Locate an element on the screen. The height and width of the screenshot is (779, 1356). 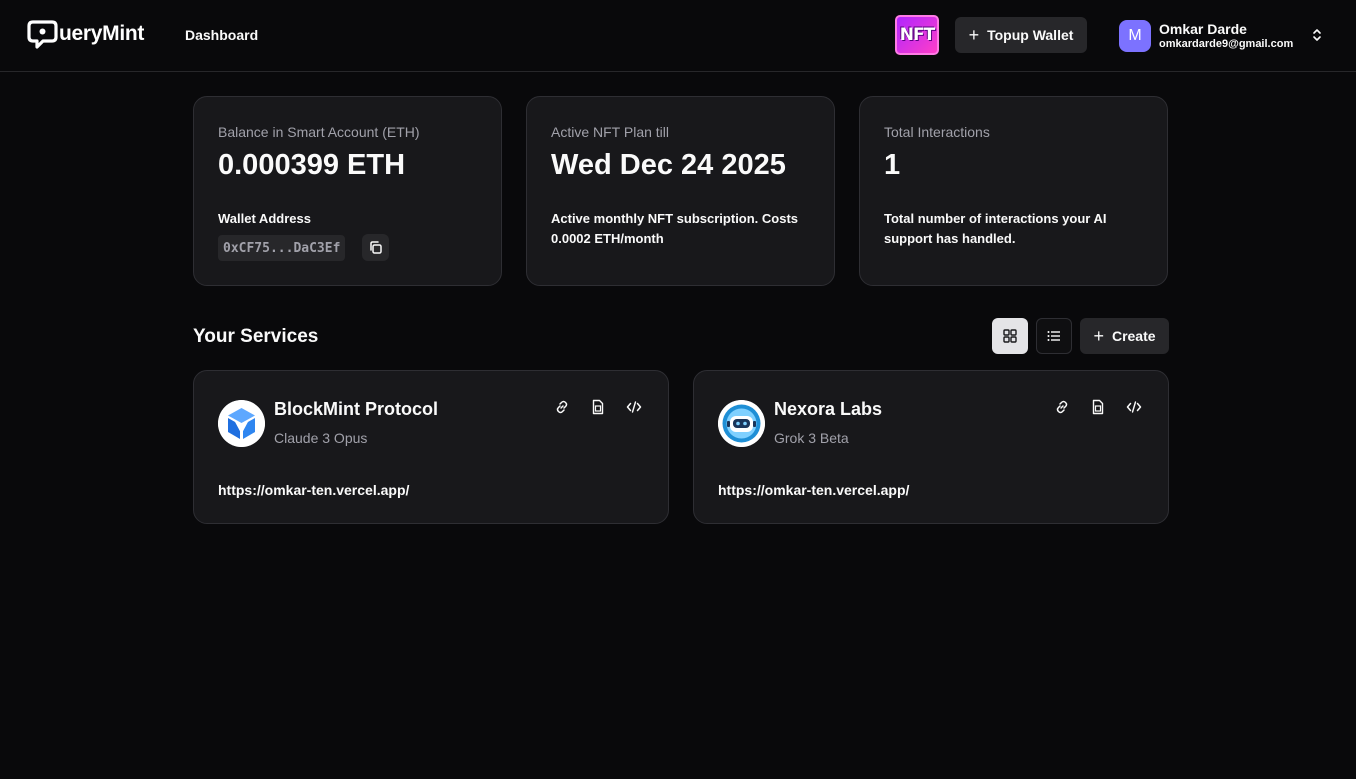
grid-view-button is located at coordinates (1010, 336).